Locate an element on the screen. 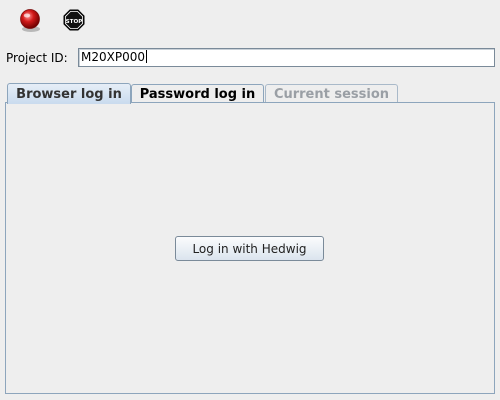 The height and width of the screenshot is (400, 500). text-caret is located at coordinates (146, 56).